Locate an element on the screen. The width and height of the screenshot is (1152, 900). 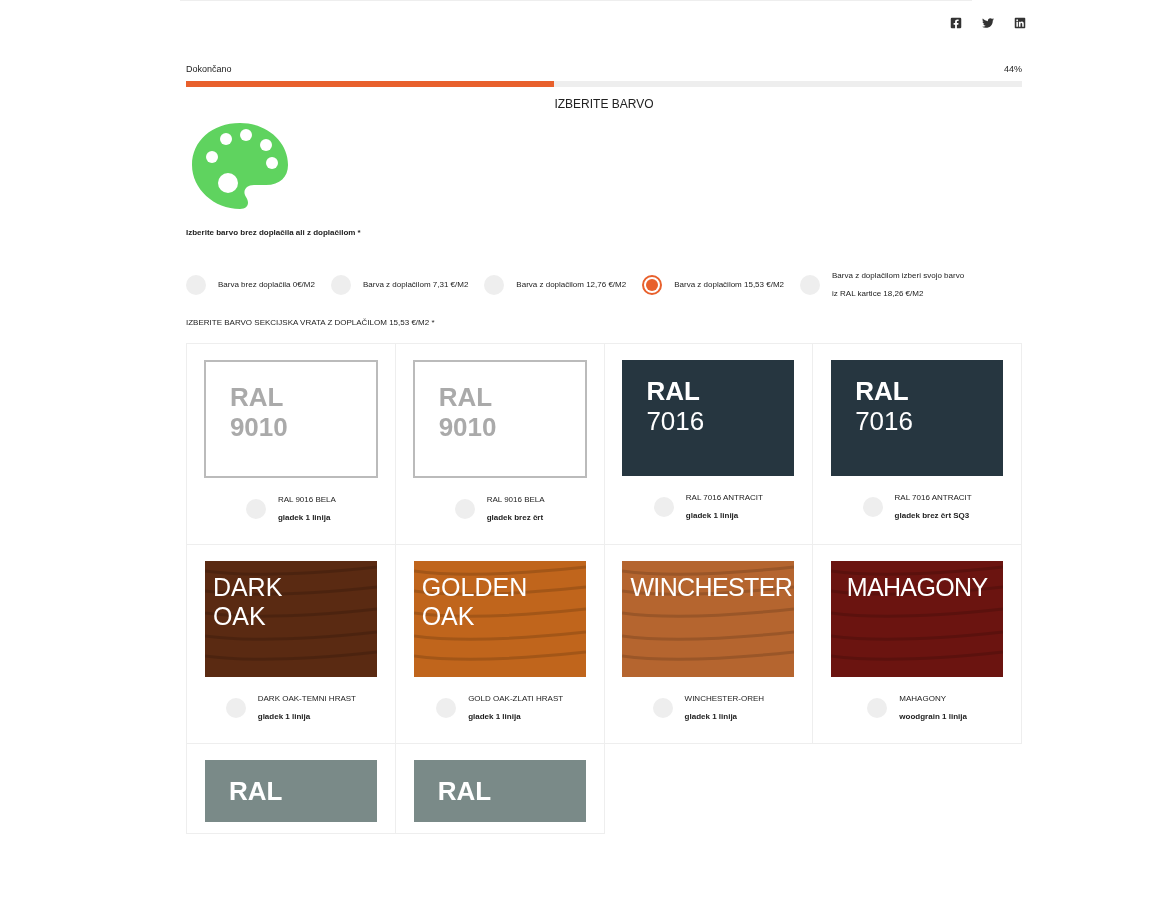
color-swatch: WINCHESTER is located at coordinates (708, 618).